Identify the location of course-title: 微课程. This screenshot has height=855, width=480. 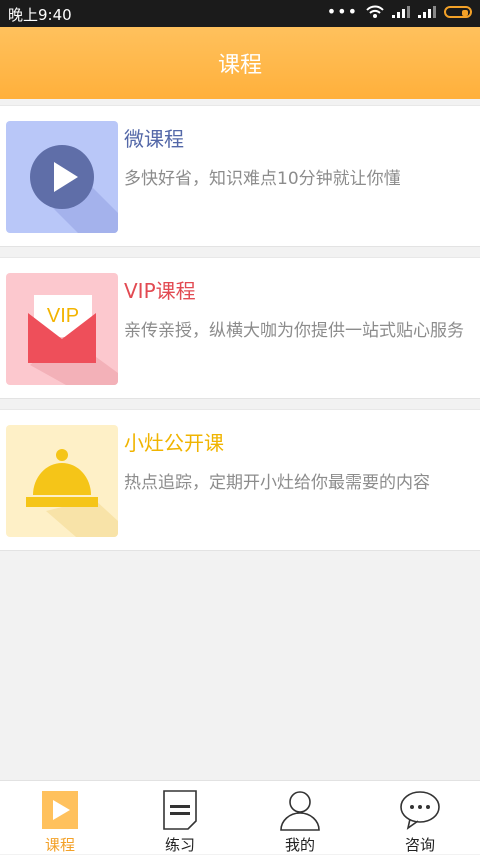
(154, 139).